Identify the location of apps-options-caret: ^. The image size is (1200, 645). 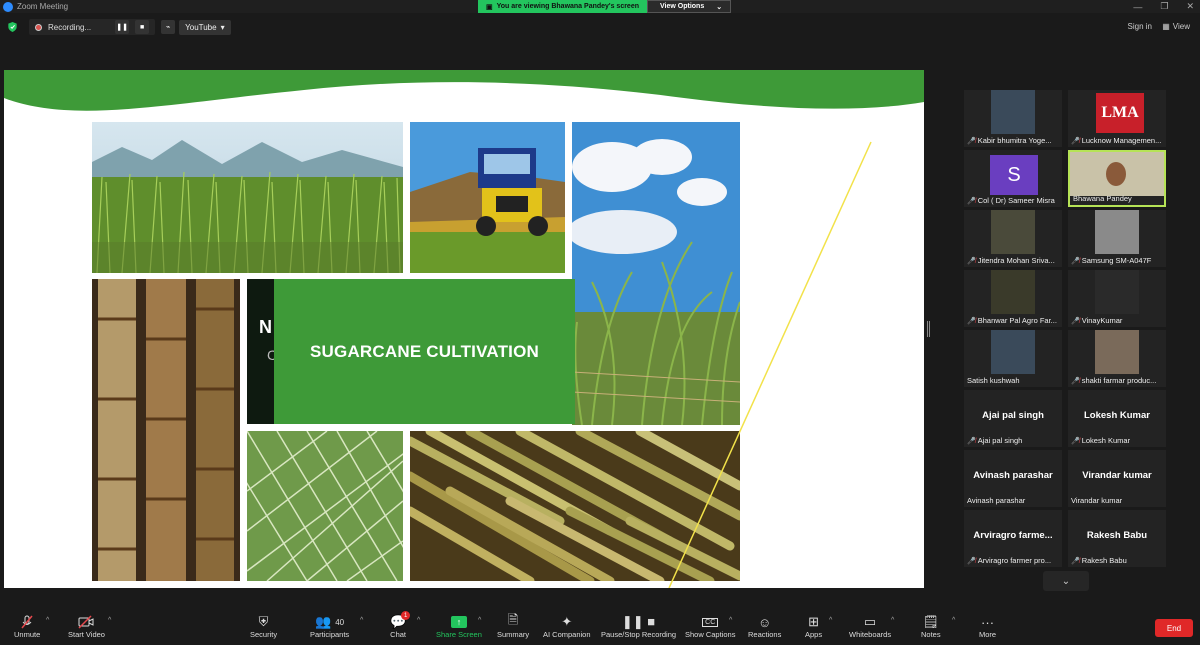
(830, 620).